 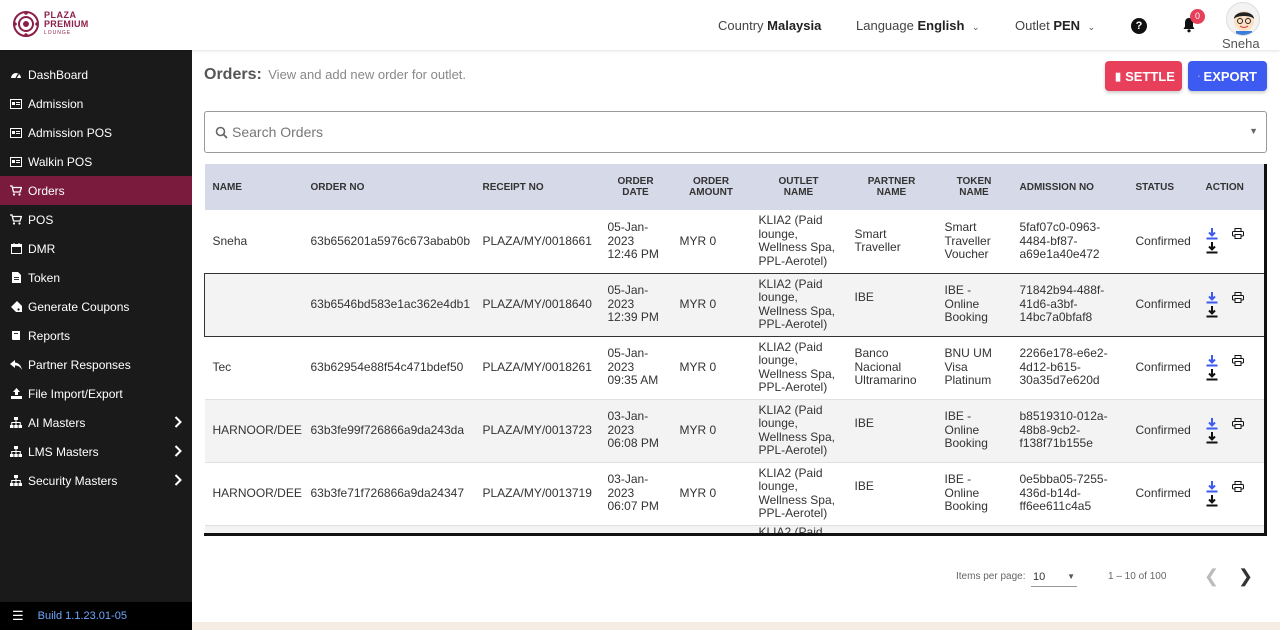 What do you see at coordinates (96, 74) in the screenshot?
I see `sidebar-item-dashboard: DashBoard` at bounding box center [96, 74].